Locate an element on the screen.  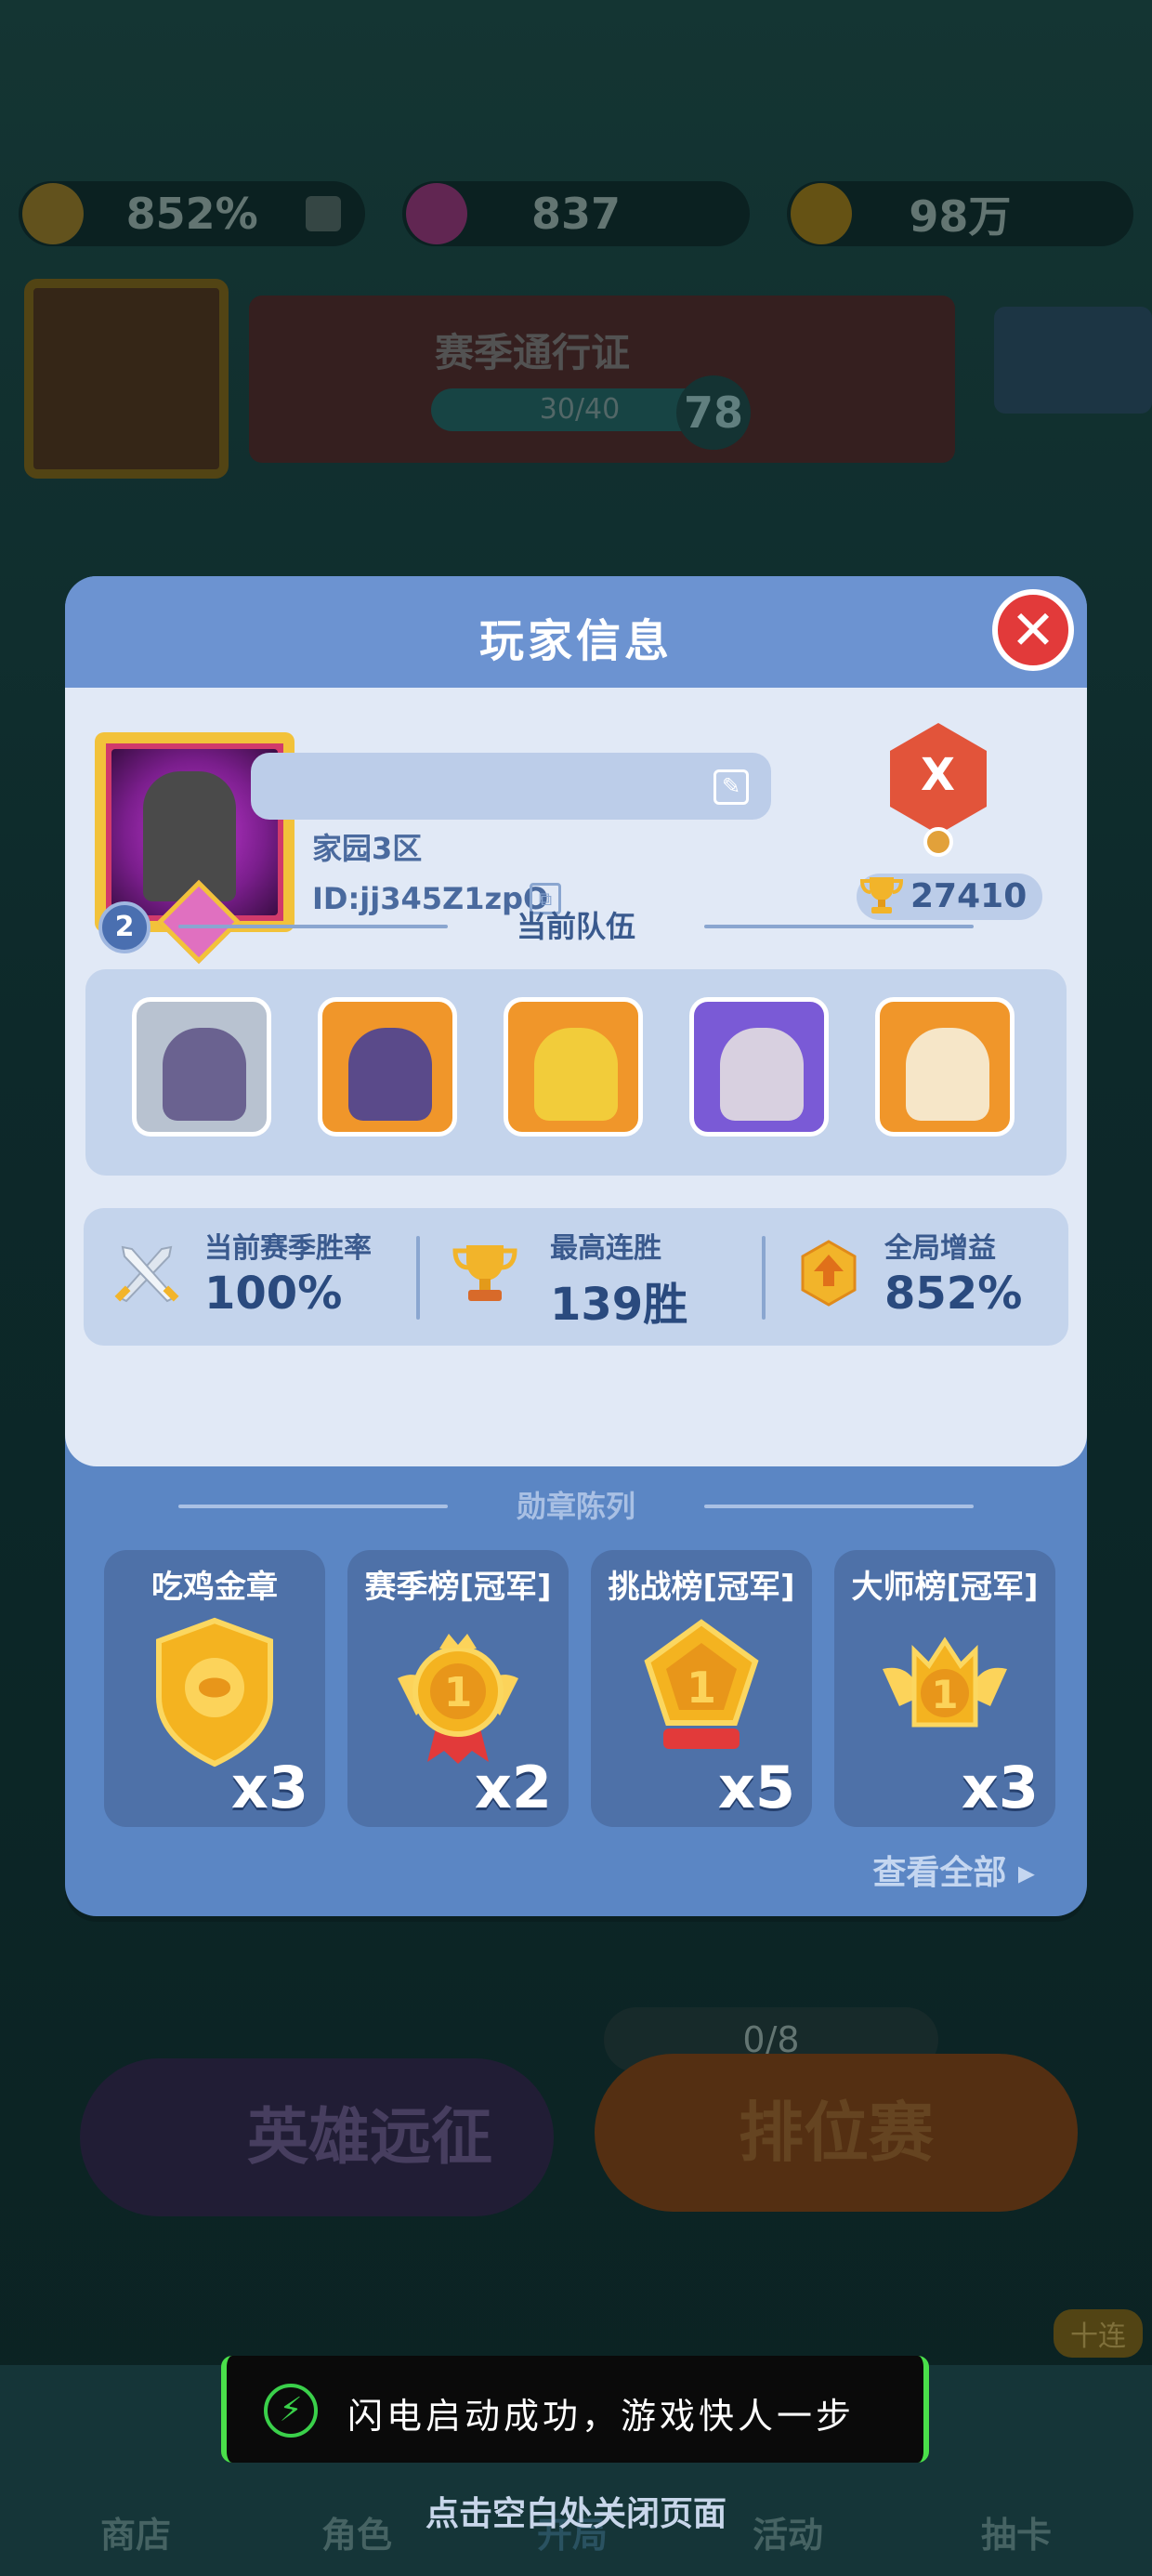
stat-max-streak: 最高连胜 139胜 is located at coordinates (618, 1279).